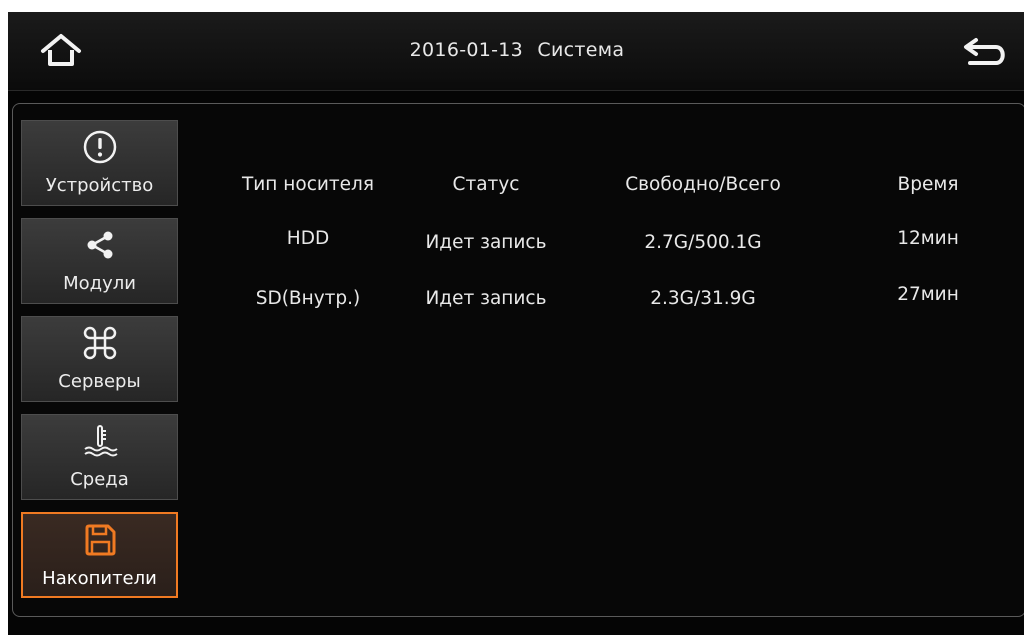  I want to click on info-icon, so click(99, 147).